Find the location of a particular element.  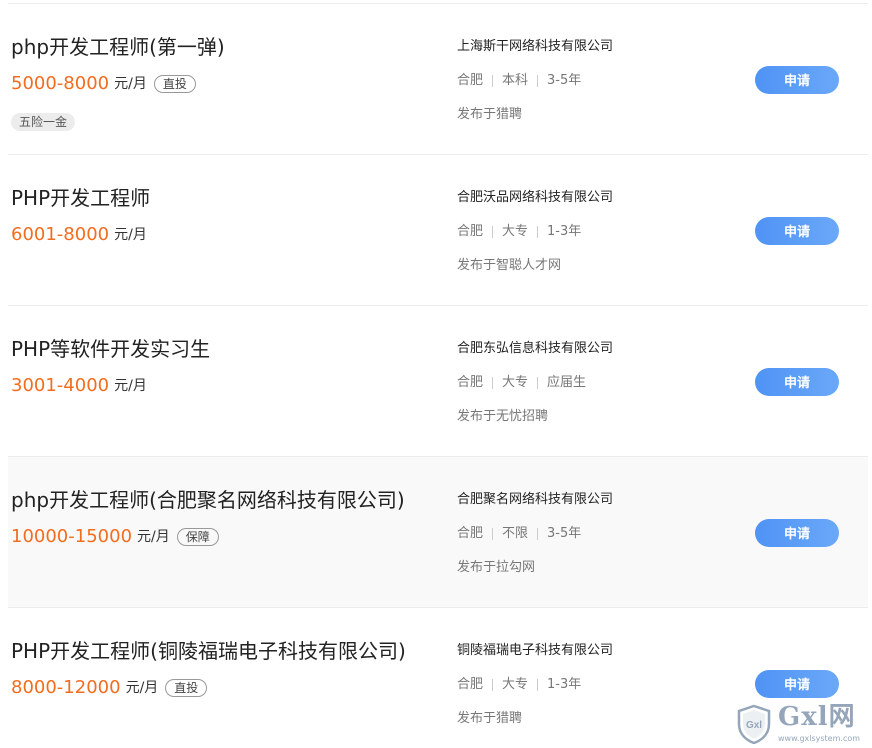

salary-line: 8000-12000 元/月 直投 is located at coordinates (109, 688).